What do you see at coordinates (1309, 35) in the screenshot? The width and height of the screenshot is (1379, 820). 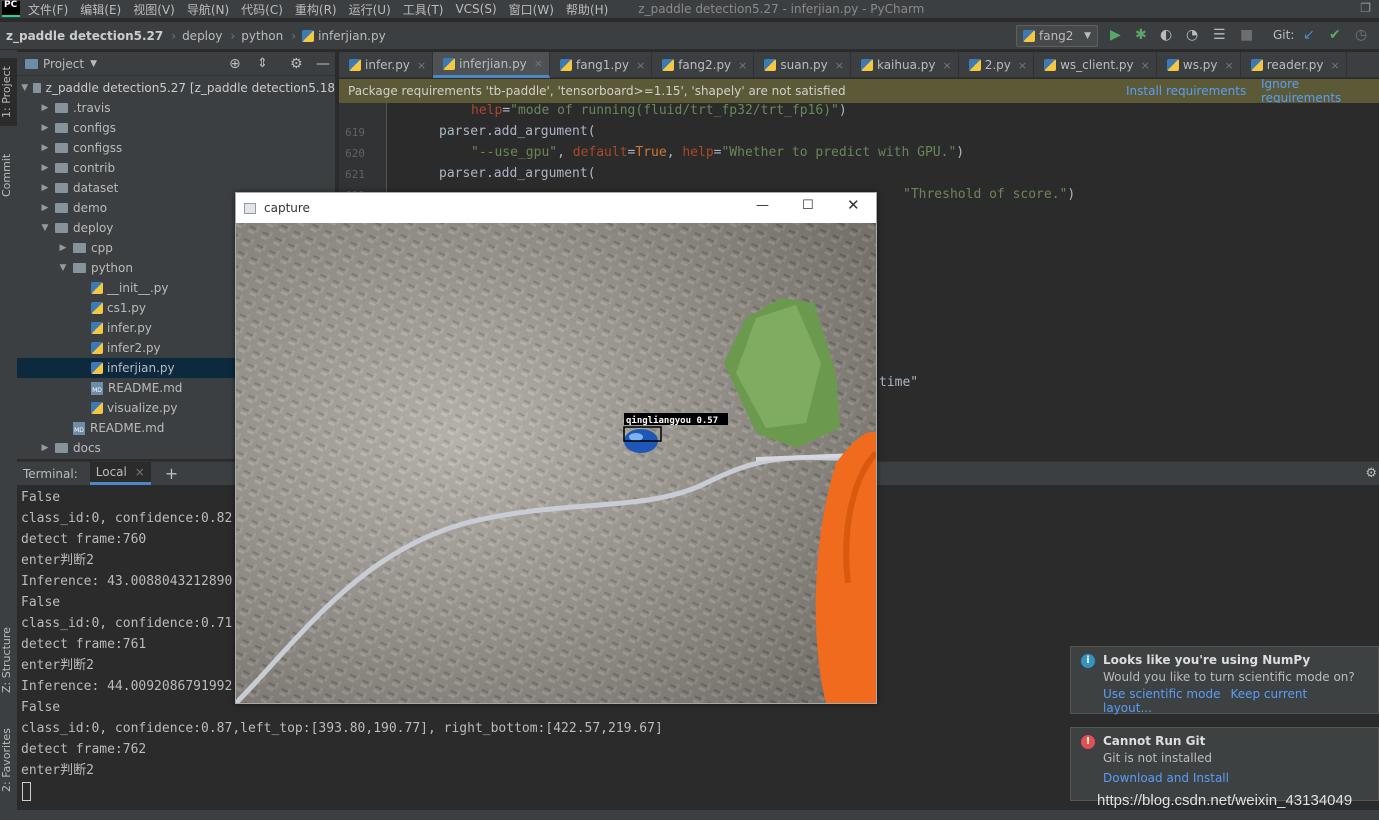 I see `git-update-icon: ↙` at bounding box center [1309, 35].